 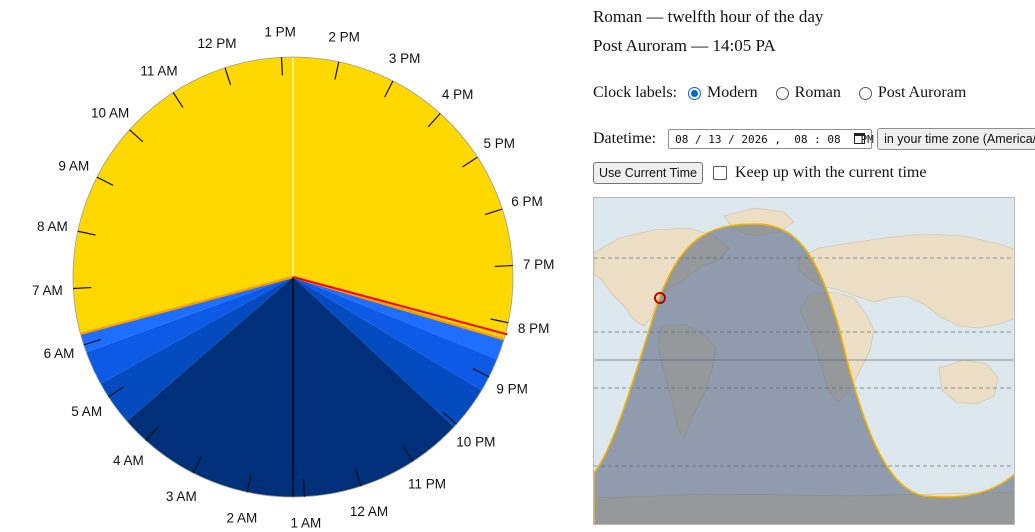 I want to click on post-auroram-text: Post Auroram — 14:05 PA, so click(x=684, y=45).